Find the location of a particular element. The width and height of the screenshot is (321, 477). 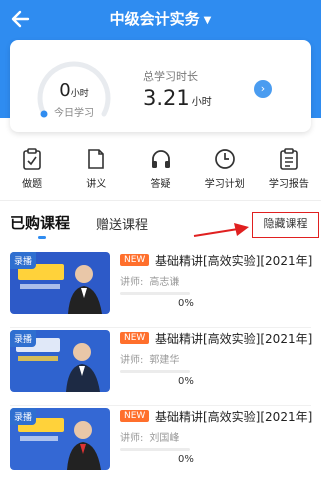

active-tab-indicator is located at coordinates (42, 237).